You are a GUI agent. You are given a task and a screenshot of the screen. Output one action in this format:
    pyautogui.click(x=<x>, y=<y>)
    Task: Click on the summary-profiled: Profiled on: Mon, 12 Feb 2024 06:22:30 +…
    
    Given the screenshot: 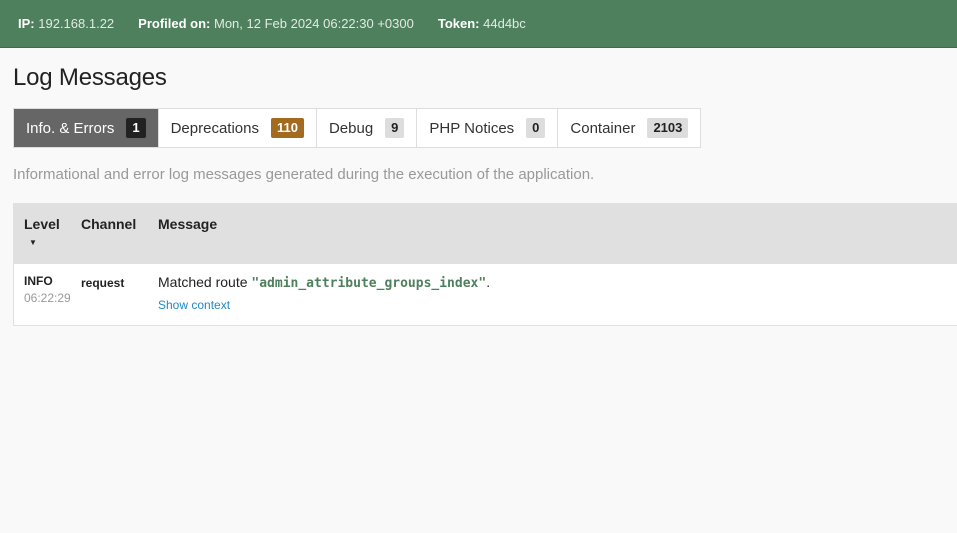 What is the action you would take?
    pyautogui.click(x=276, y=23)
    